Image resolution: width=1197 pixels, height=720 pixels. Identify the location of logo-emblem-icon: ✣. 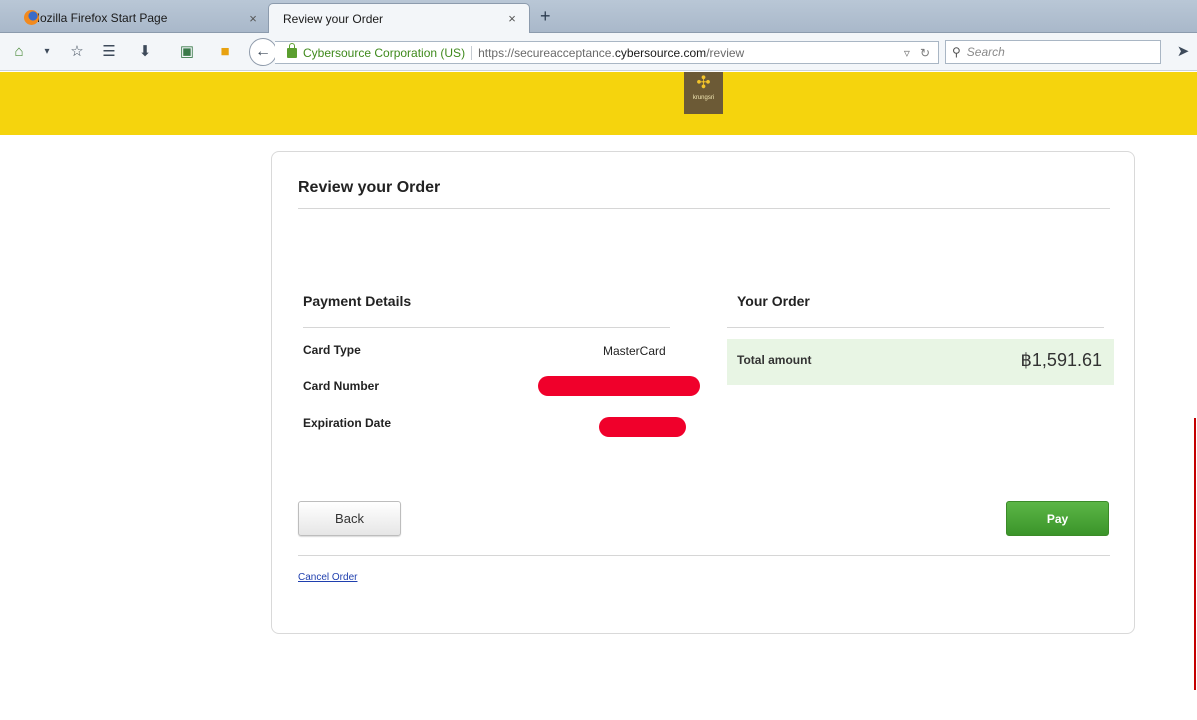
(703, 82).